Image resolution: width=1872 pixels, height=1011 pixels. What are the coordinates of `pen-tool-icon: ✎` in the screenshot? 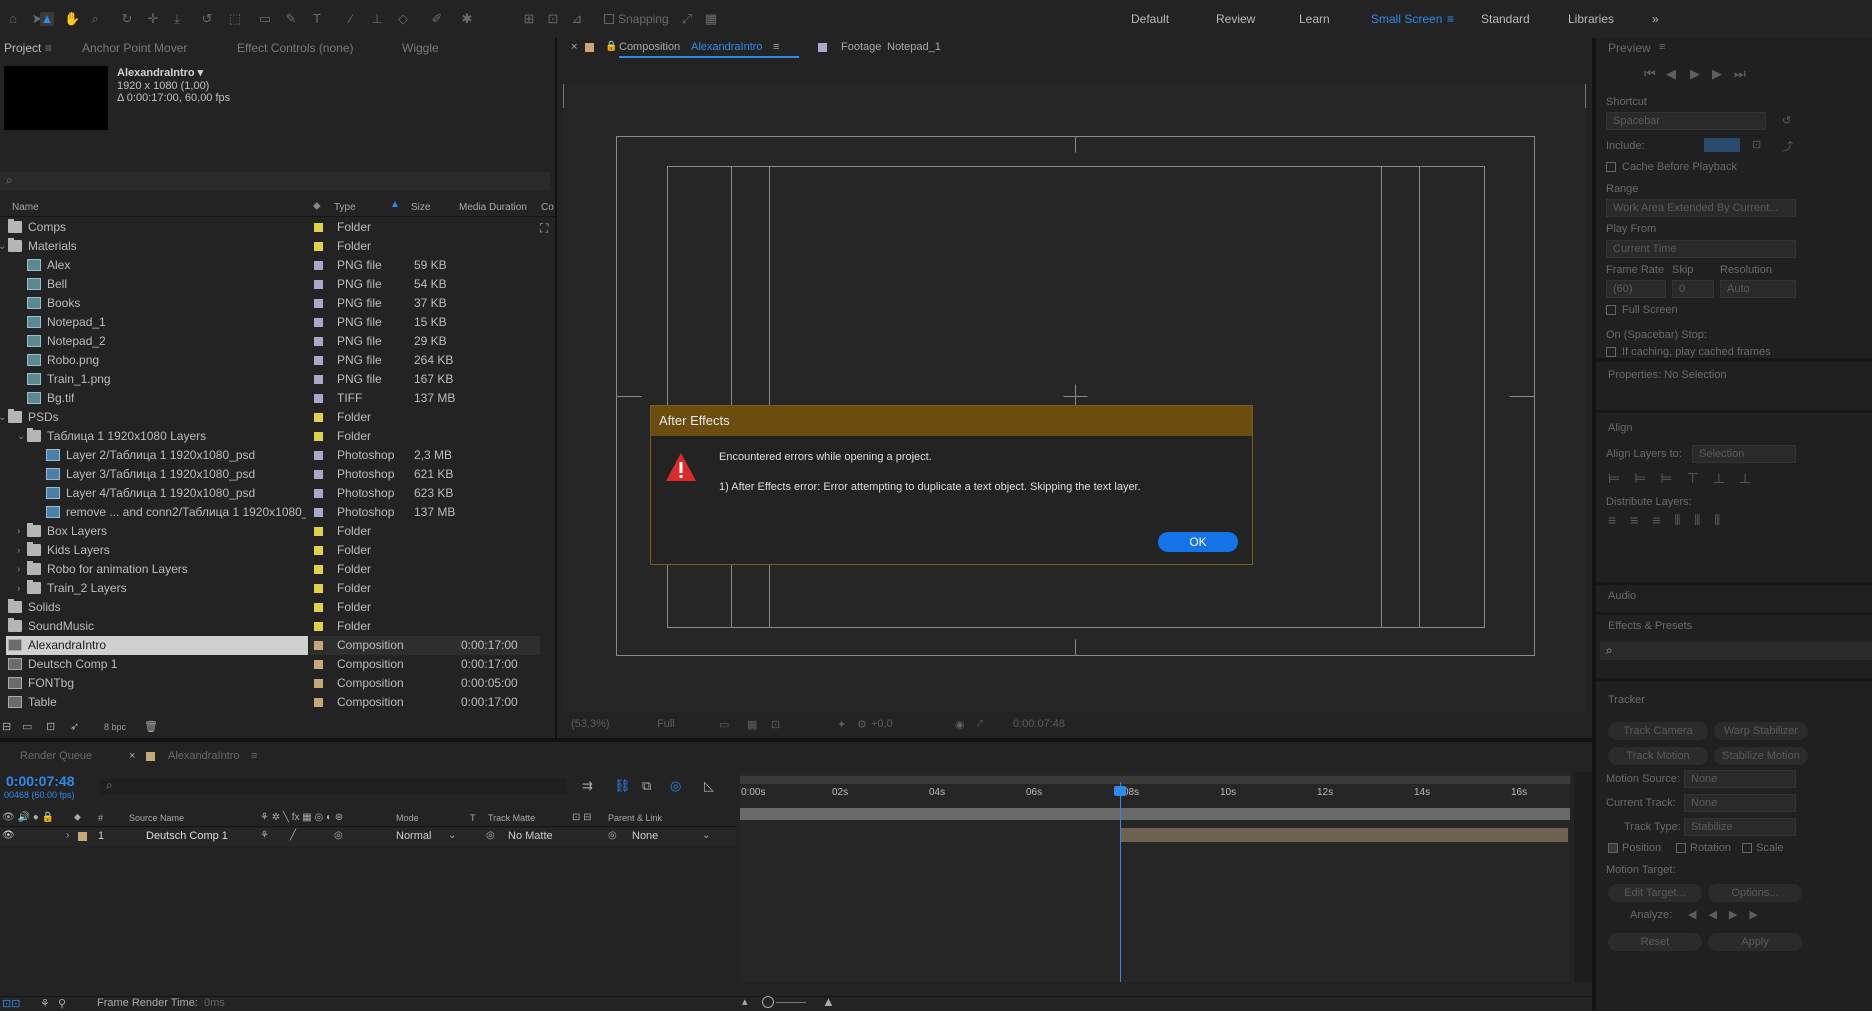 It's located at (291, 19).